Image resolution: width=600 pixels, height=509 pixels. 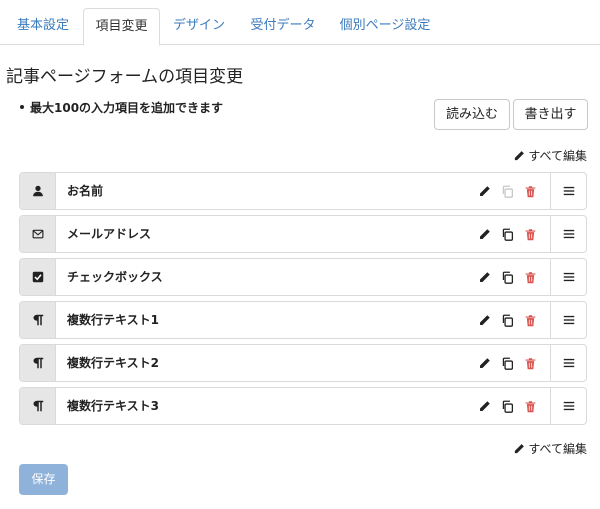 I want to click on tab-bar: 基本設定 項目変更 デザイン 受付データ 個別ページ設定, so click(x=300, y=23).